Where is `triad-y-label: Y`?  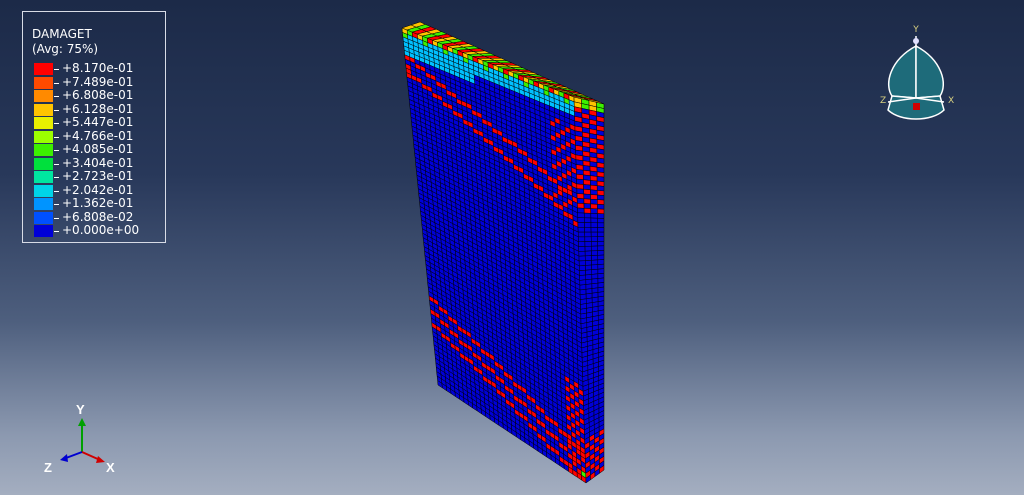 triad-y-label: Y is located at coordinates (80, 409).